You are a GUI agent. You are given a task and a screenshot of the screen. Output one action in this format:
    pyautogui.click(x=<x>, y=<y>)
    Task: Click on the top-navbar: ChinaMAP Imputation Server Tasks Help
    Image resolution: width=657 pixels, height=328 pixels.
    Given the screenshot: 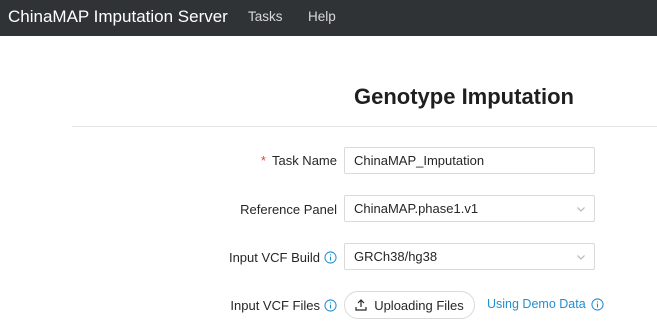 What is the action you would take?
    pyautogui.click(x=328, y=18)
    